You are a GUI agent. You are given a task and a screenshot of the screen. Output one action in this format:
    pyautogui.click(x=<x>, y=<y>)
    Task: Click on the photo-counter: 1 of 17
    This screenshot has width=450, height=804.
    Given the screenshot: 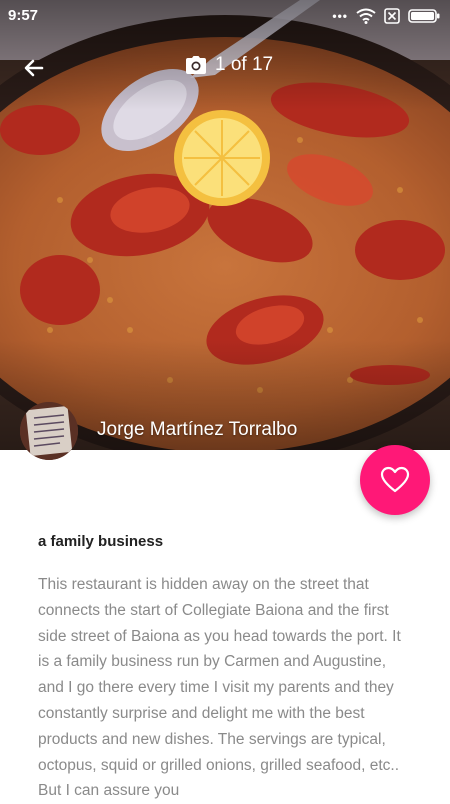 What is the action you would take?
    pyautogui.click(x=229, y=65)
    